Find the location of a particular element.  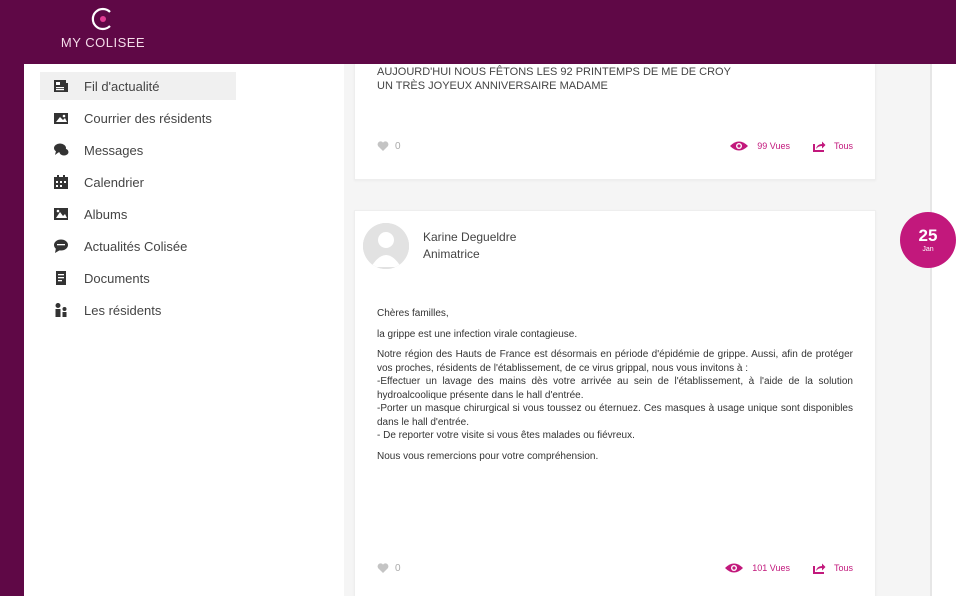

newspaper-icon is located at coordinates (61, 86).